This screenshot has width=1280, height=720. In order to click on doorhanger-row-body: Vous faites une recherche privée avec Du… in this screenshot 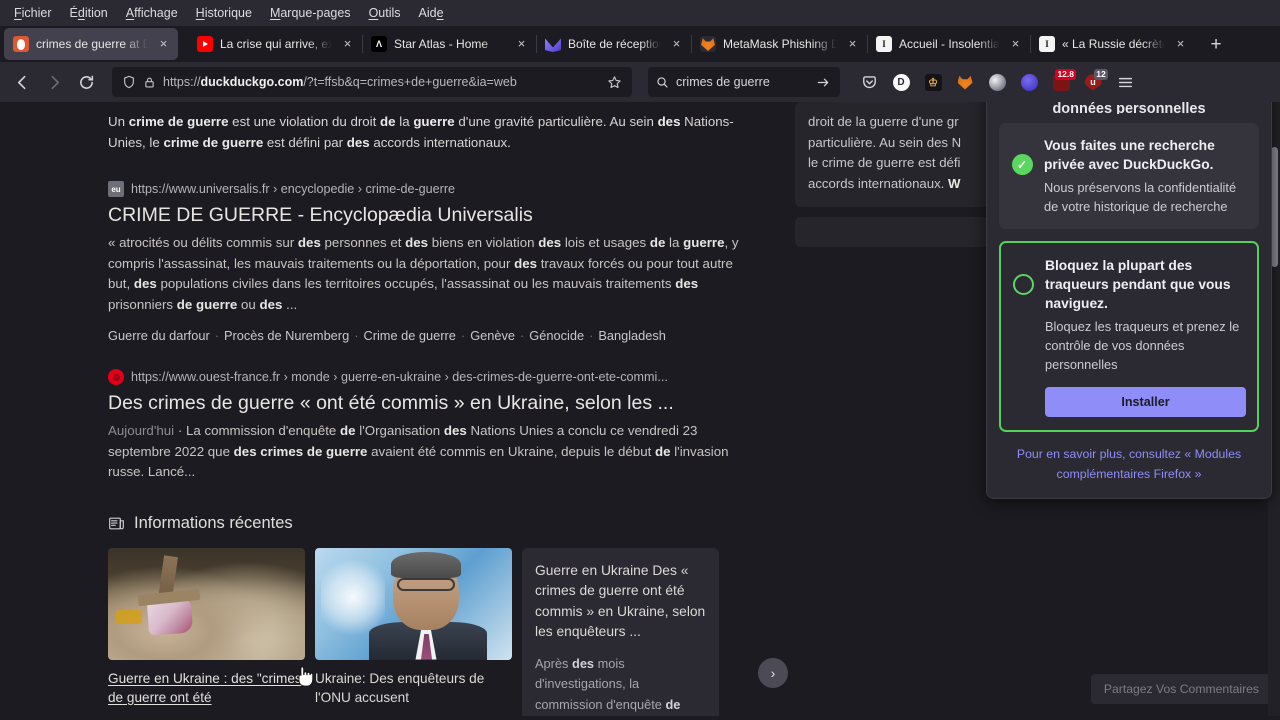, I will do `click(1145, 176)`.